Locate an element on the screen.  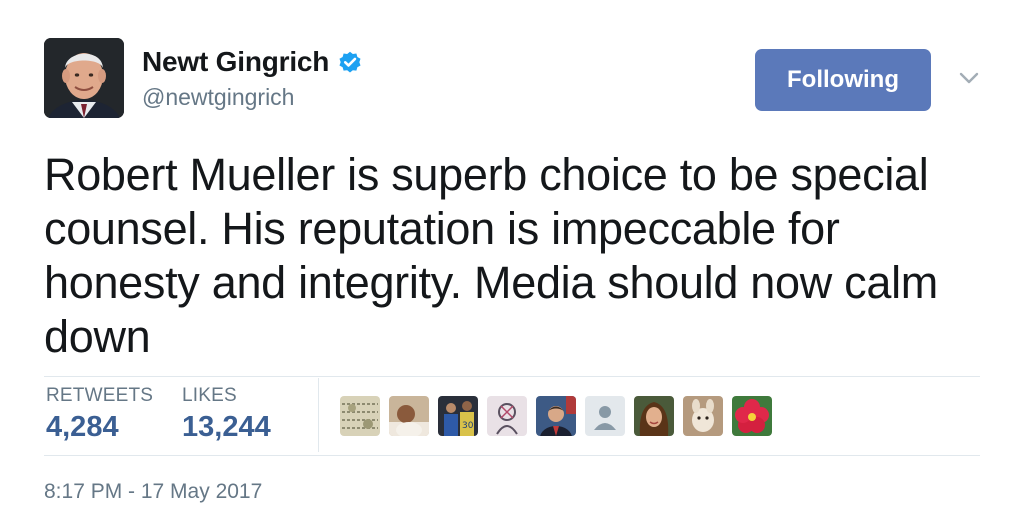
liker-avatar-suit is located at coordinates (556, 416).